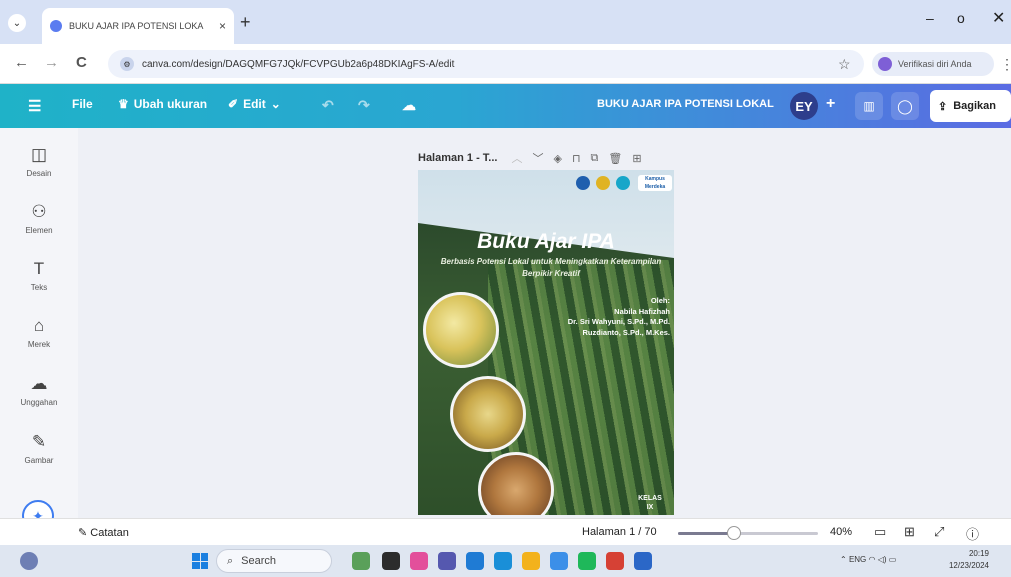 The height and width of the screenshot is (577, 1011). What do you see at coordinates (966, 560) in the screenshot?
I see `taskbar-clock: 20:19 12/23/2024` at bounding box center [966, 560].